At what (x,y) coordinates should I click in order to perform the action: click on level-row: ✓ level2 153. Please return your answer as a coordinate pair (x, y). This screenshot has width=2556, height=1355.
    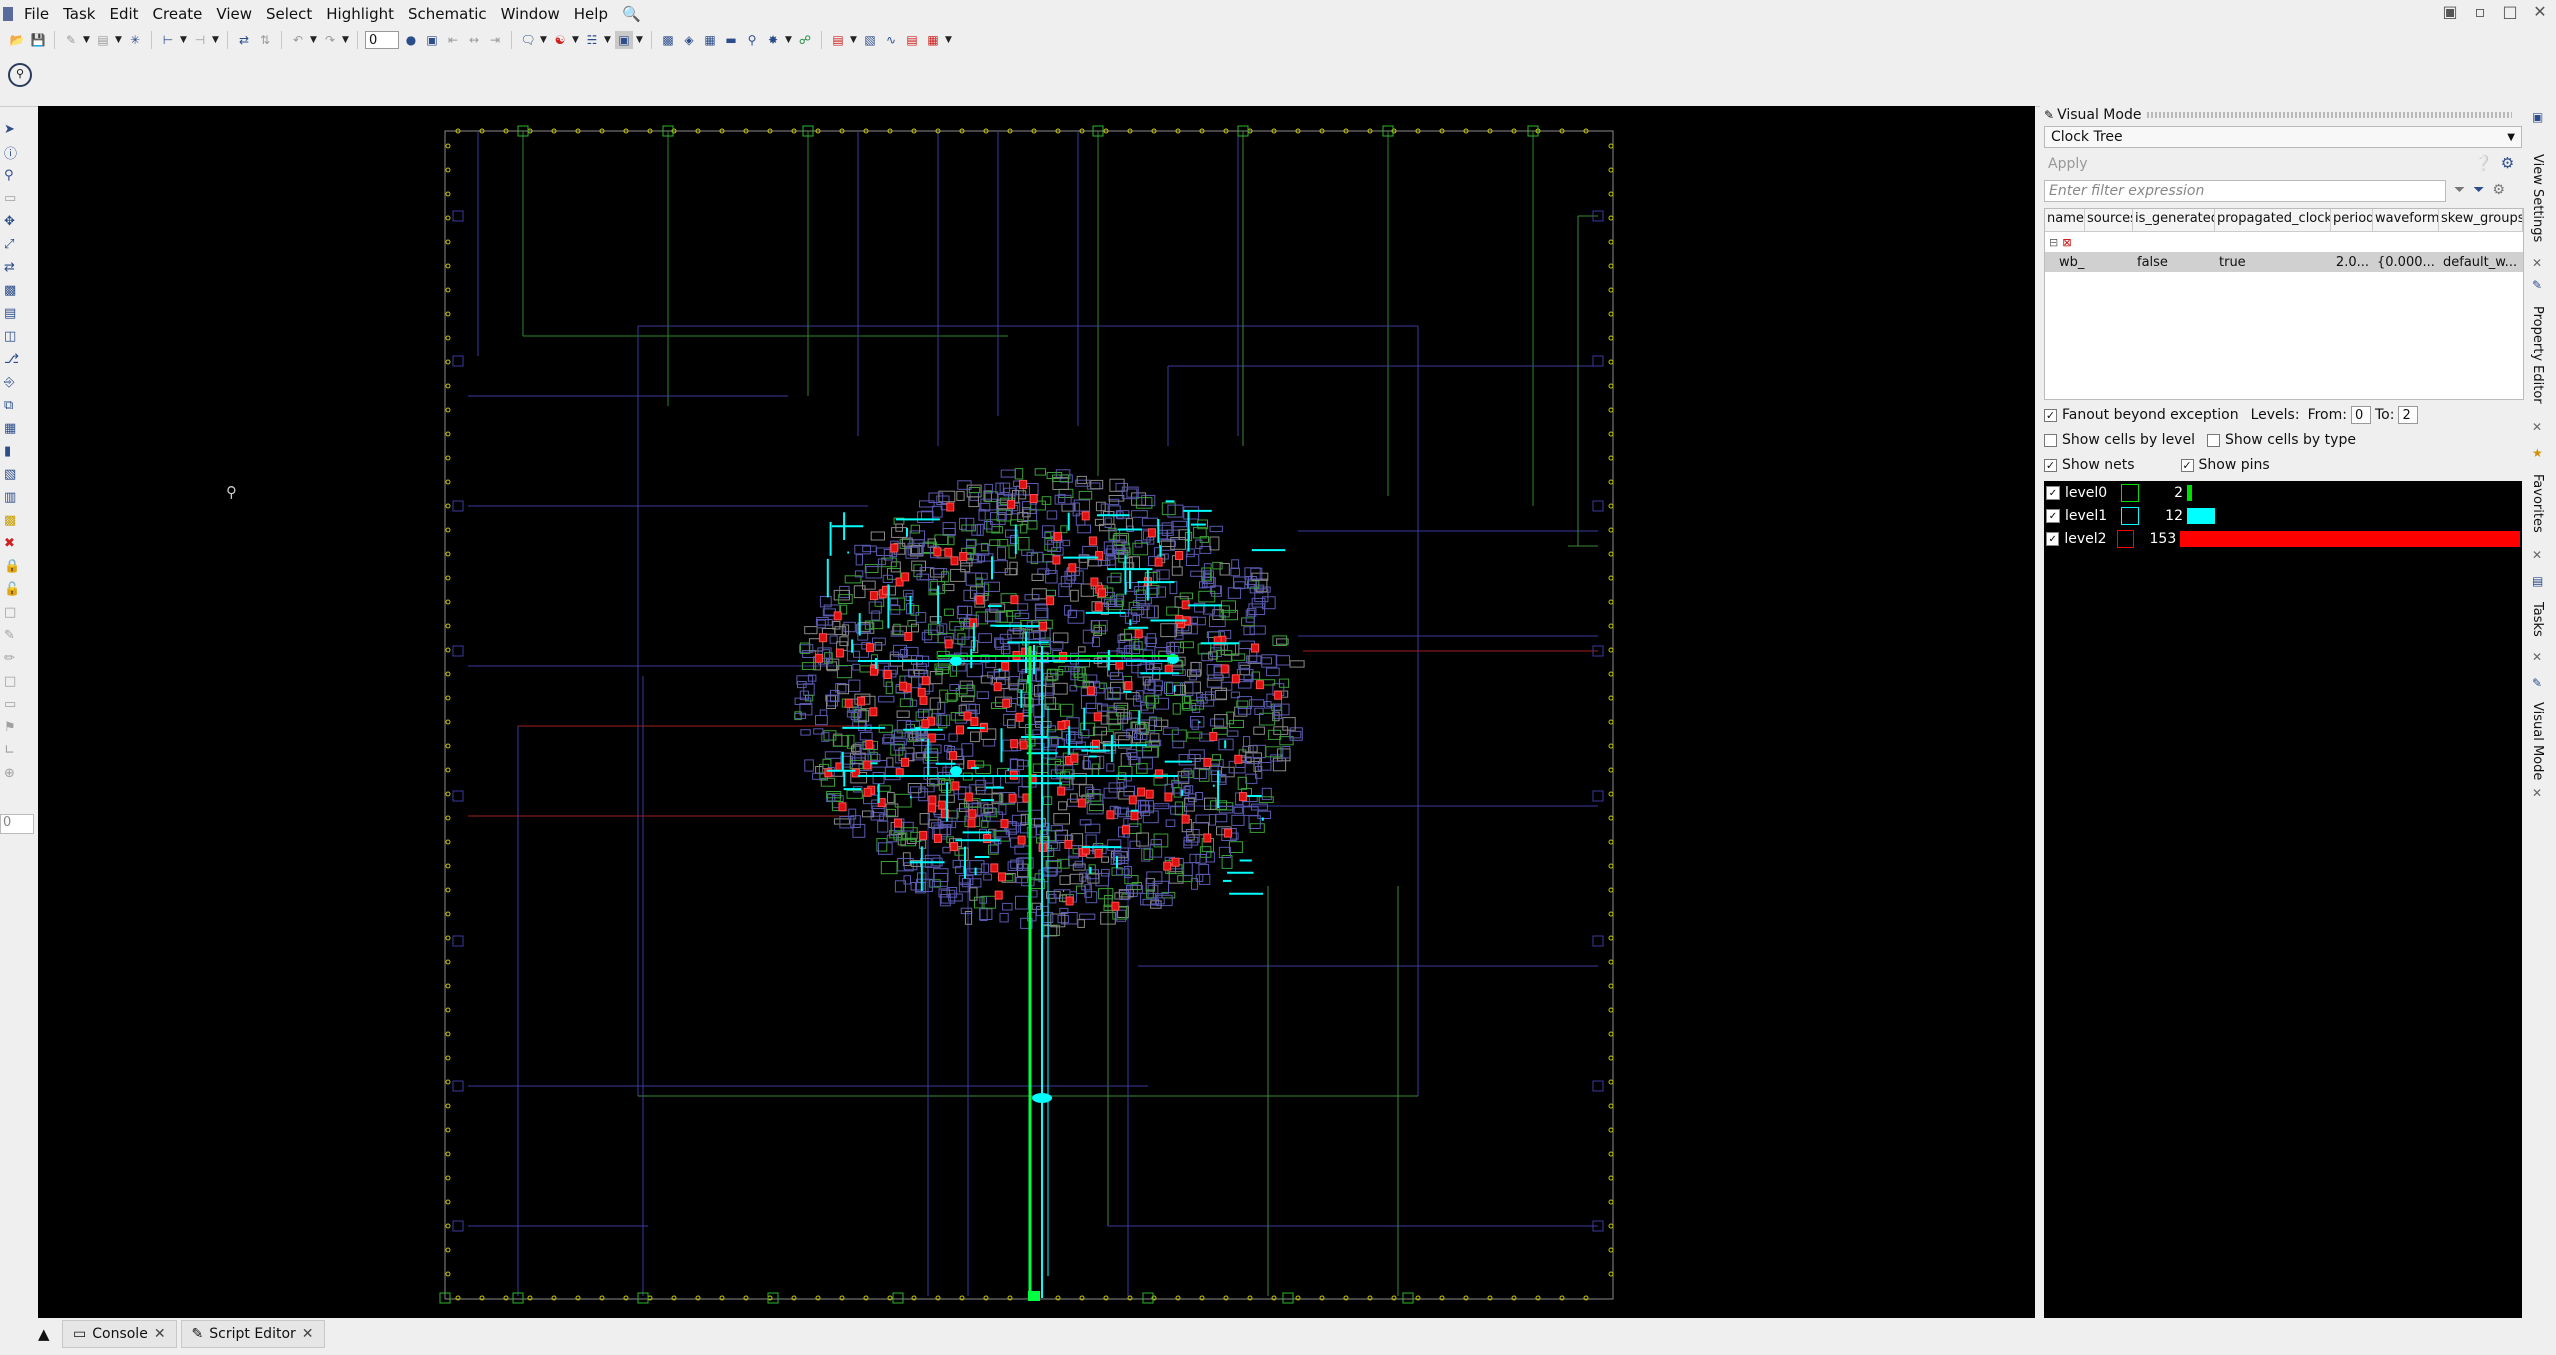
    Looking at the image, I should click on (2283, 539).